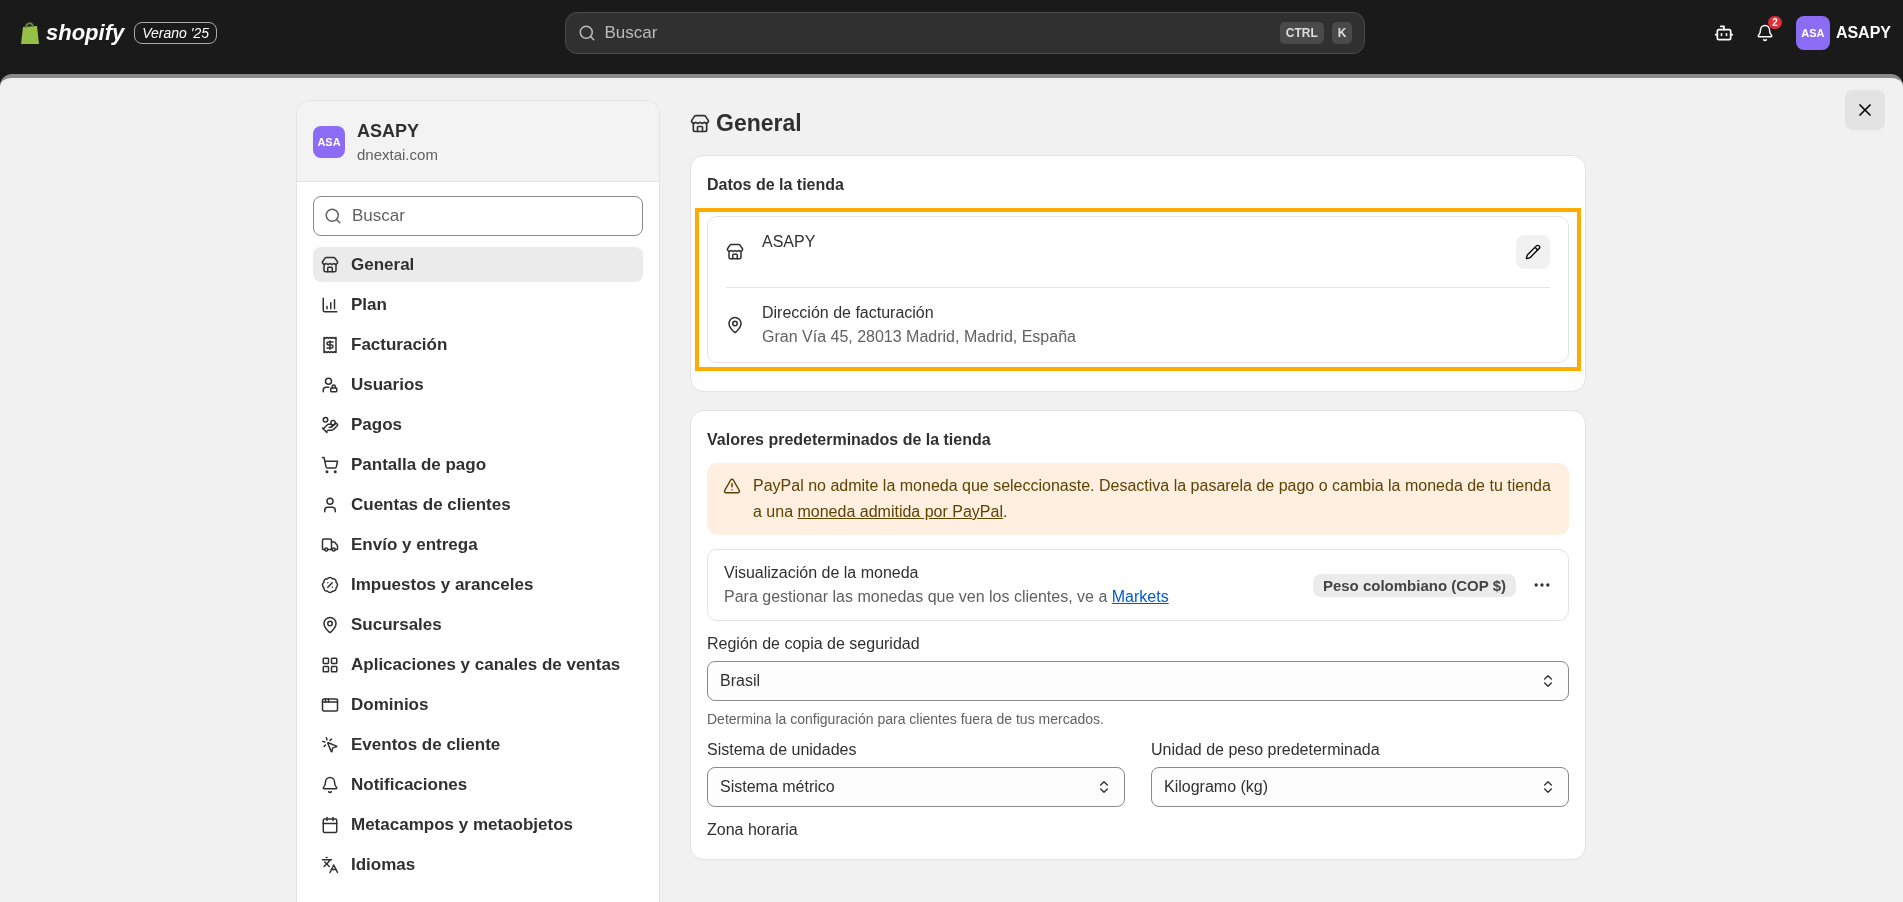  Describe the element at coordinates (478, 344) in the screenshot. I see `sidebar-item: Facturación` at that location.